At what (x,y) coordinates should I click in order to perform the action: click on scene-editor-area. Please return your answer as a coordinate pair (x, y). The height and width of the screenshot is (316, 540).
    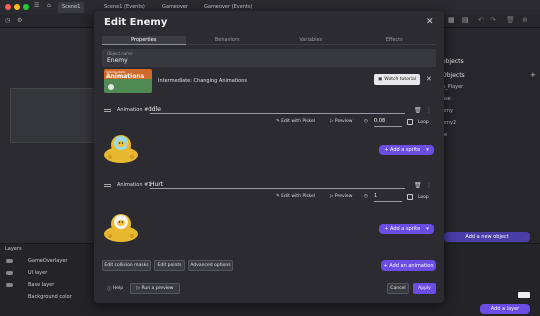
    Looking at the image, I should click on (47, 135).